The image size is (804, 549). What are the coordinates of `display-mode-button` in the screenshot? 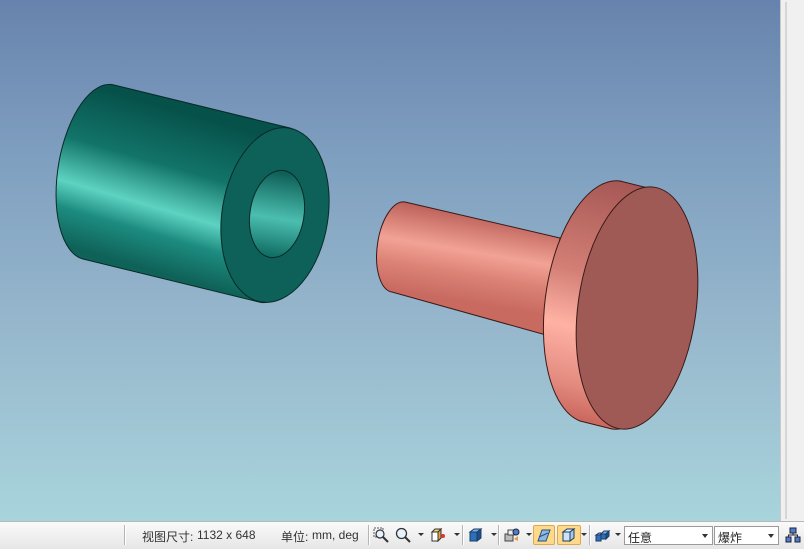 It's located at (569, 535).